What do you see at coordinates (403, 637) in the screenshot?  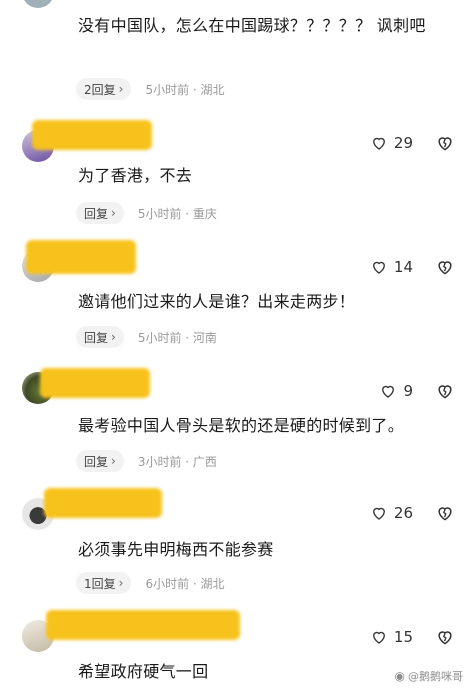 I see `like-count: 15` at bounding box center [403, 637].